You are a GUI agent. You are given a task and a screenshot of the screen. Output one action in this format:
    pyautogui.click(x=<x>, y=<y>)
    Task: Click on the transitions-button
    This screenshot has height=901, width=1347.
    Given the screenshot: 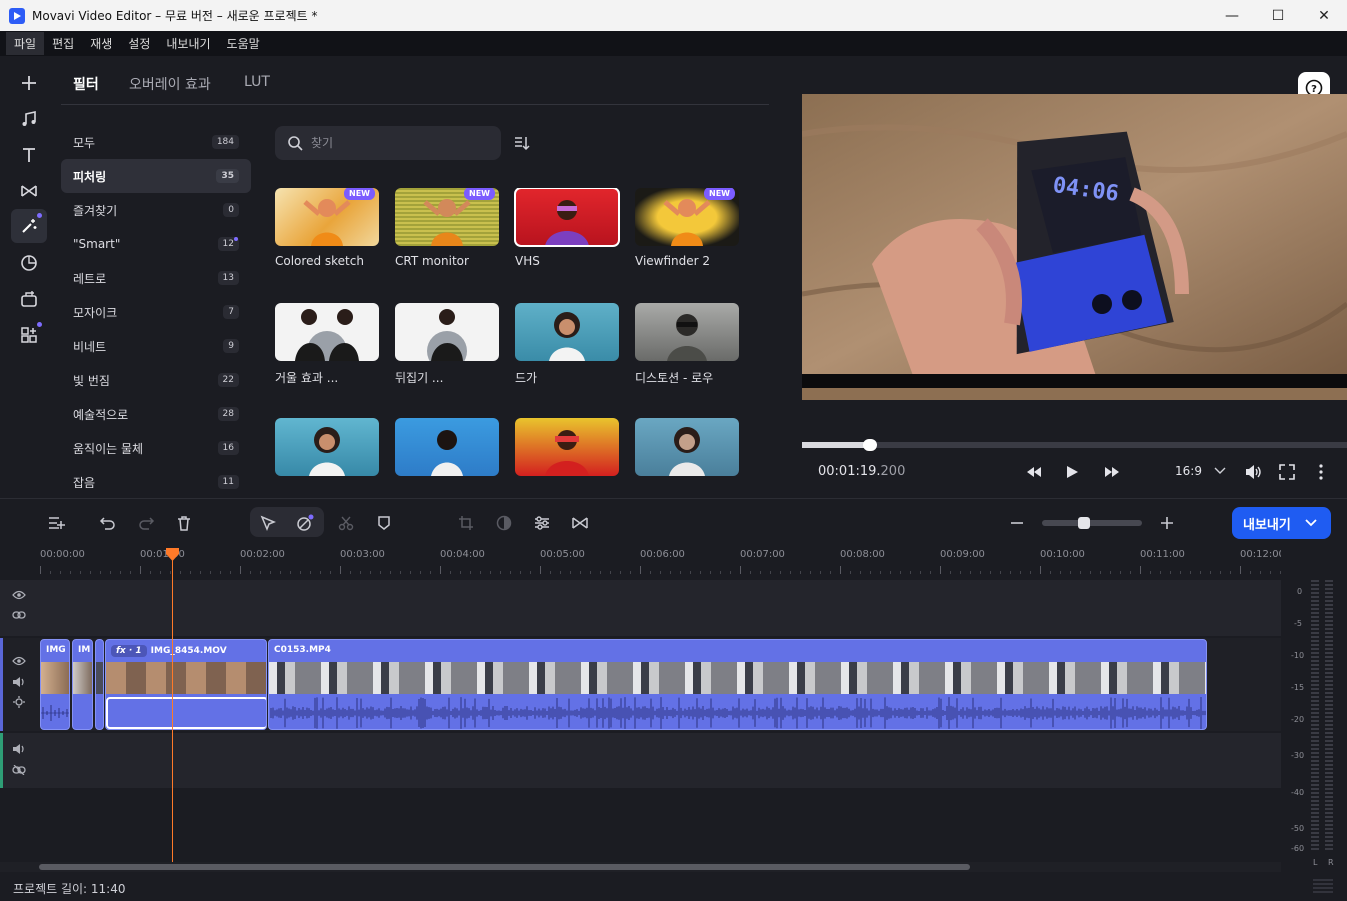 What is the action you would take?
    pyautogui.click(x=29, y=191)
    